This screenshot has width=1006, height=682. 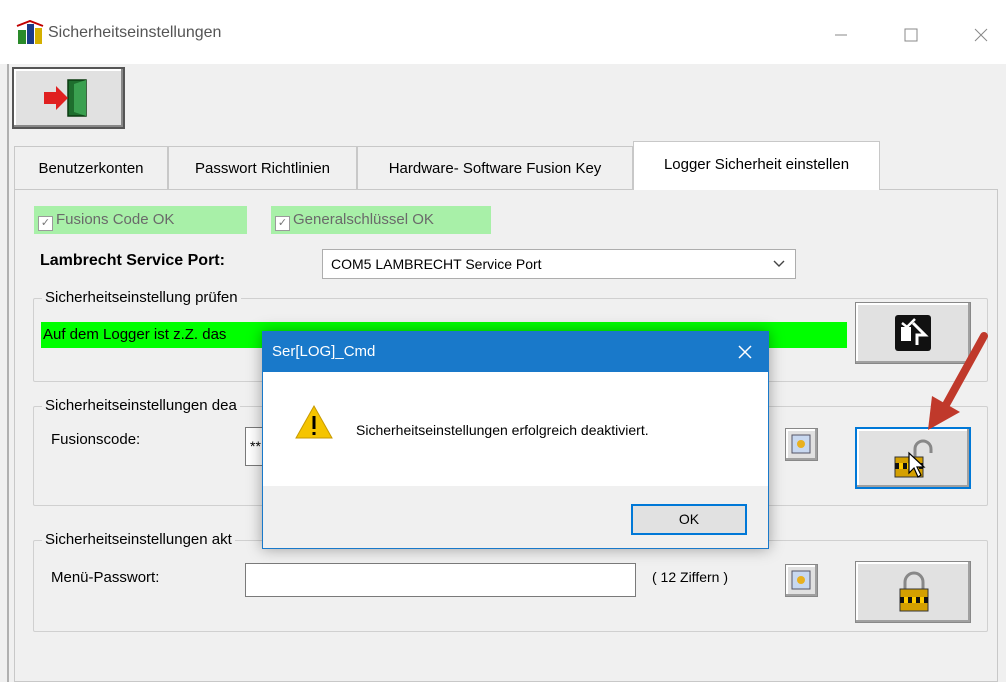 I want to click on fusion-code-status: ✓ Fusions Code OK, so click(x=140, y=220).